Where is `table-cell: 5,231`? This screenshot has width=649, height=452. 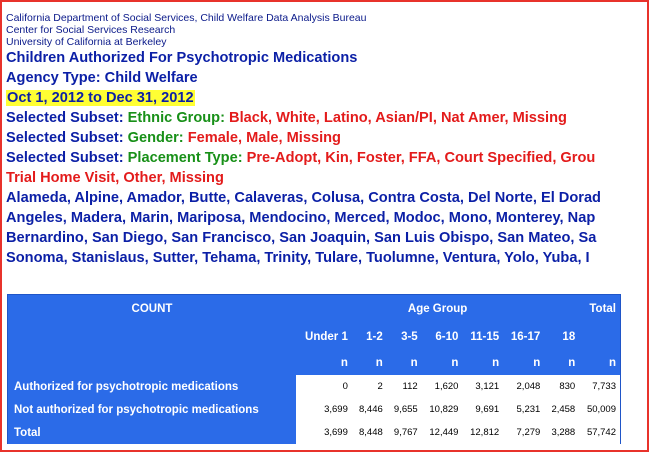 table-cell: 5,231 is located at coordinates (524, 409).